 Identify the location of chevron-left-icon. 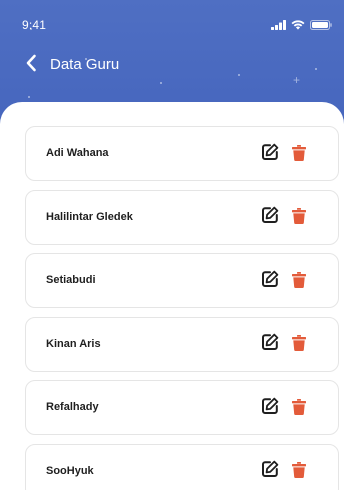
(31, 65).